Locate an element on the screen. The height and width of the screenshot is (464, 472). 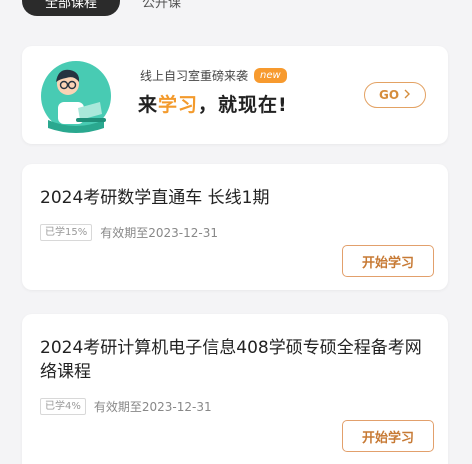
course-meta: 已学15% 有效期至2023-12-31 is located at coordinates (129, 232).